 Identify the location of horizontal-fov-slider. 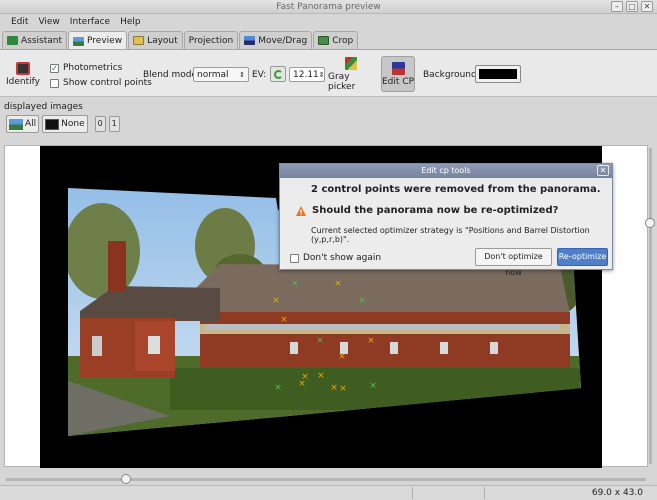
(126, 479).